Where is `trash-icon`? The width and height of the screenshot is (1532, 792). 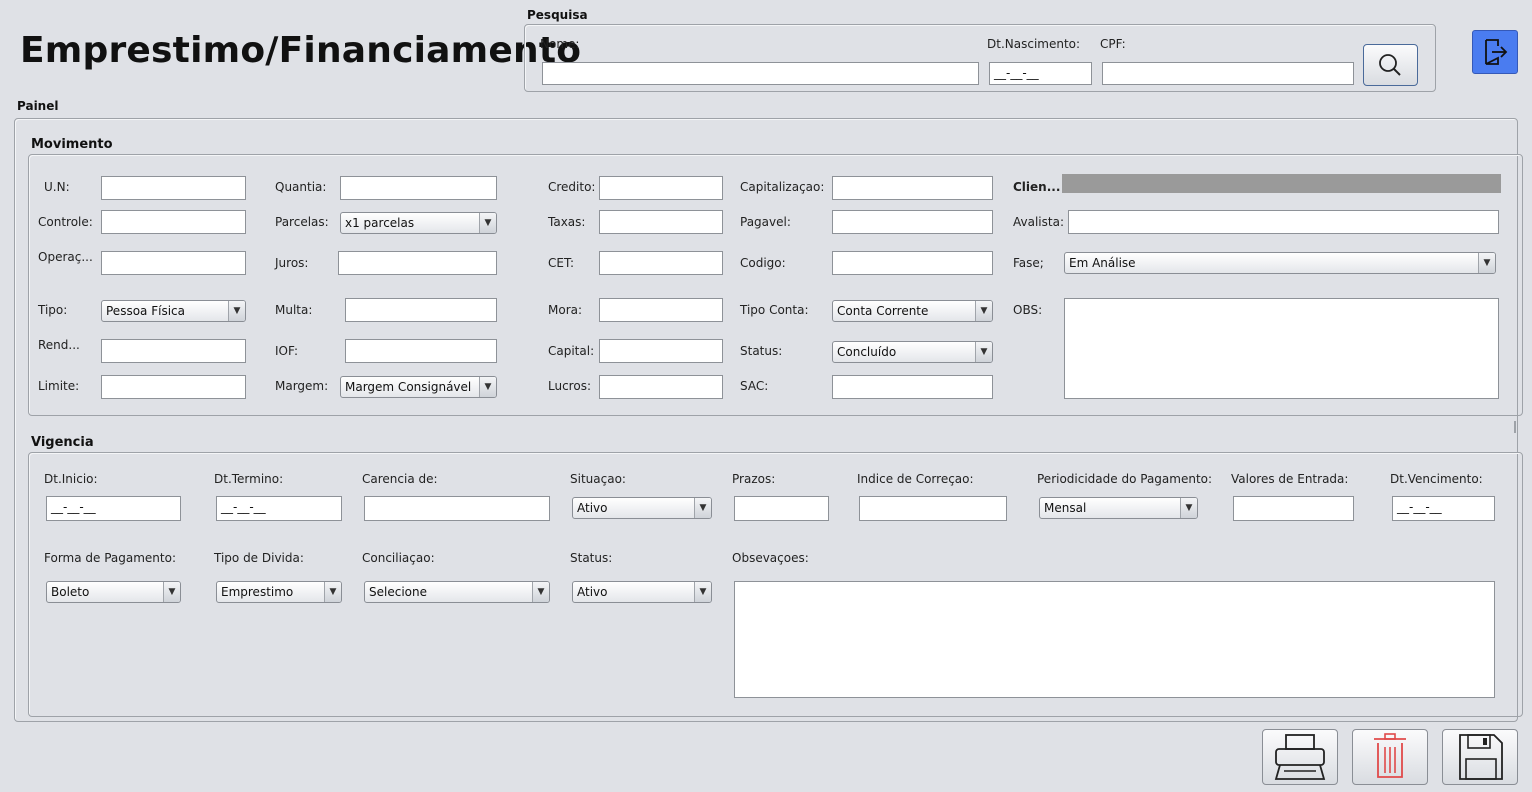 trash-icon is located at coordinates (1390, 755).